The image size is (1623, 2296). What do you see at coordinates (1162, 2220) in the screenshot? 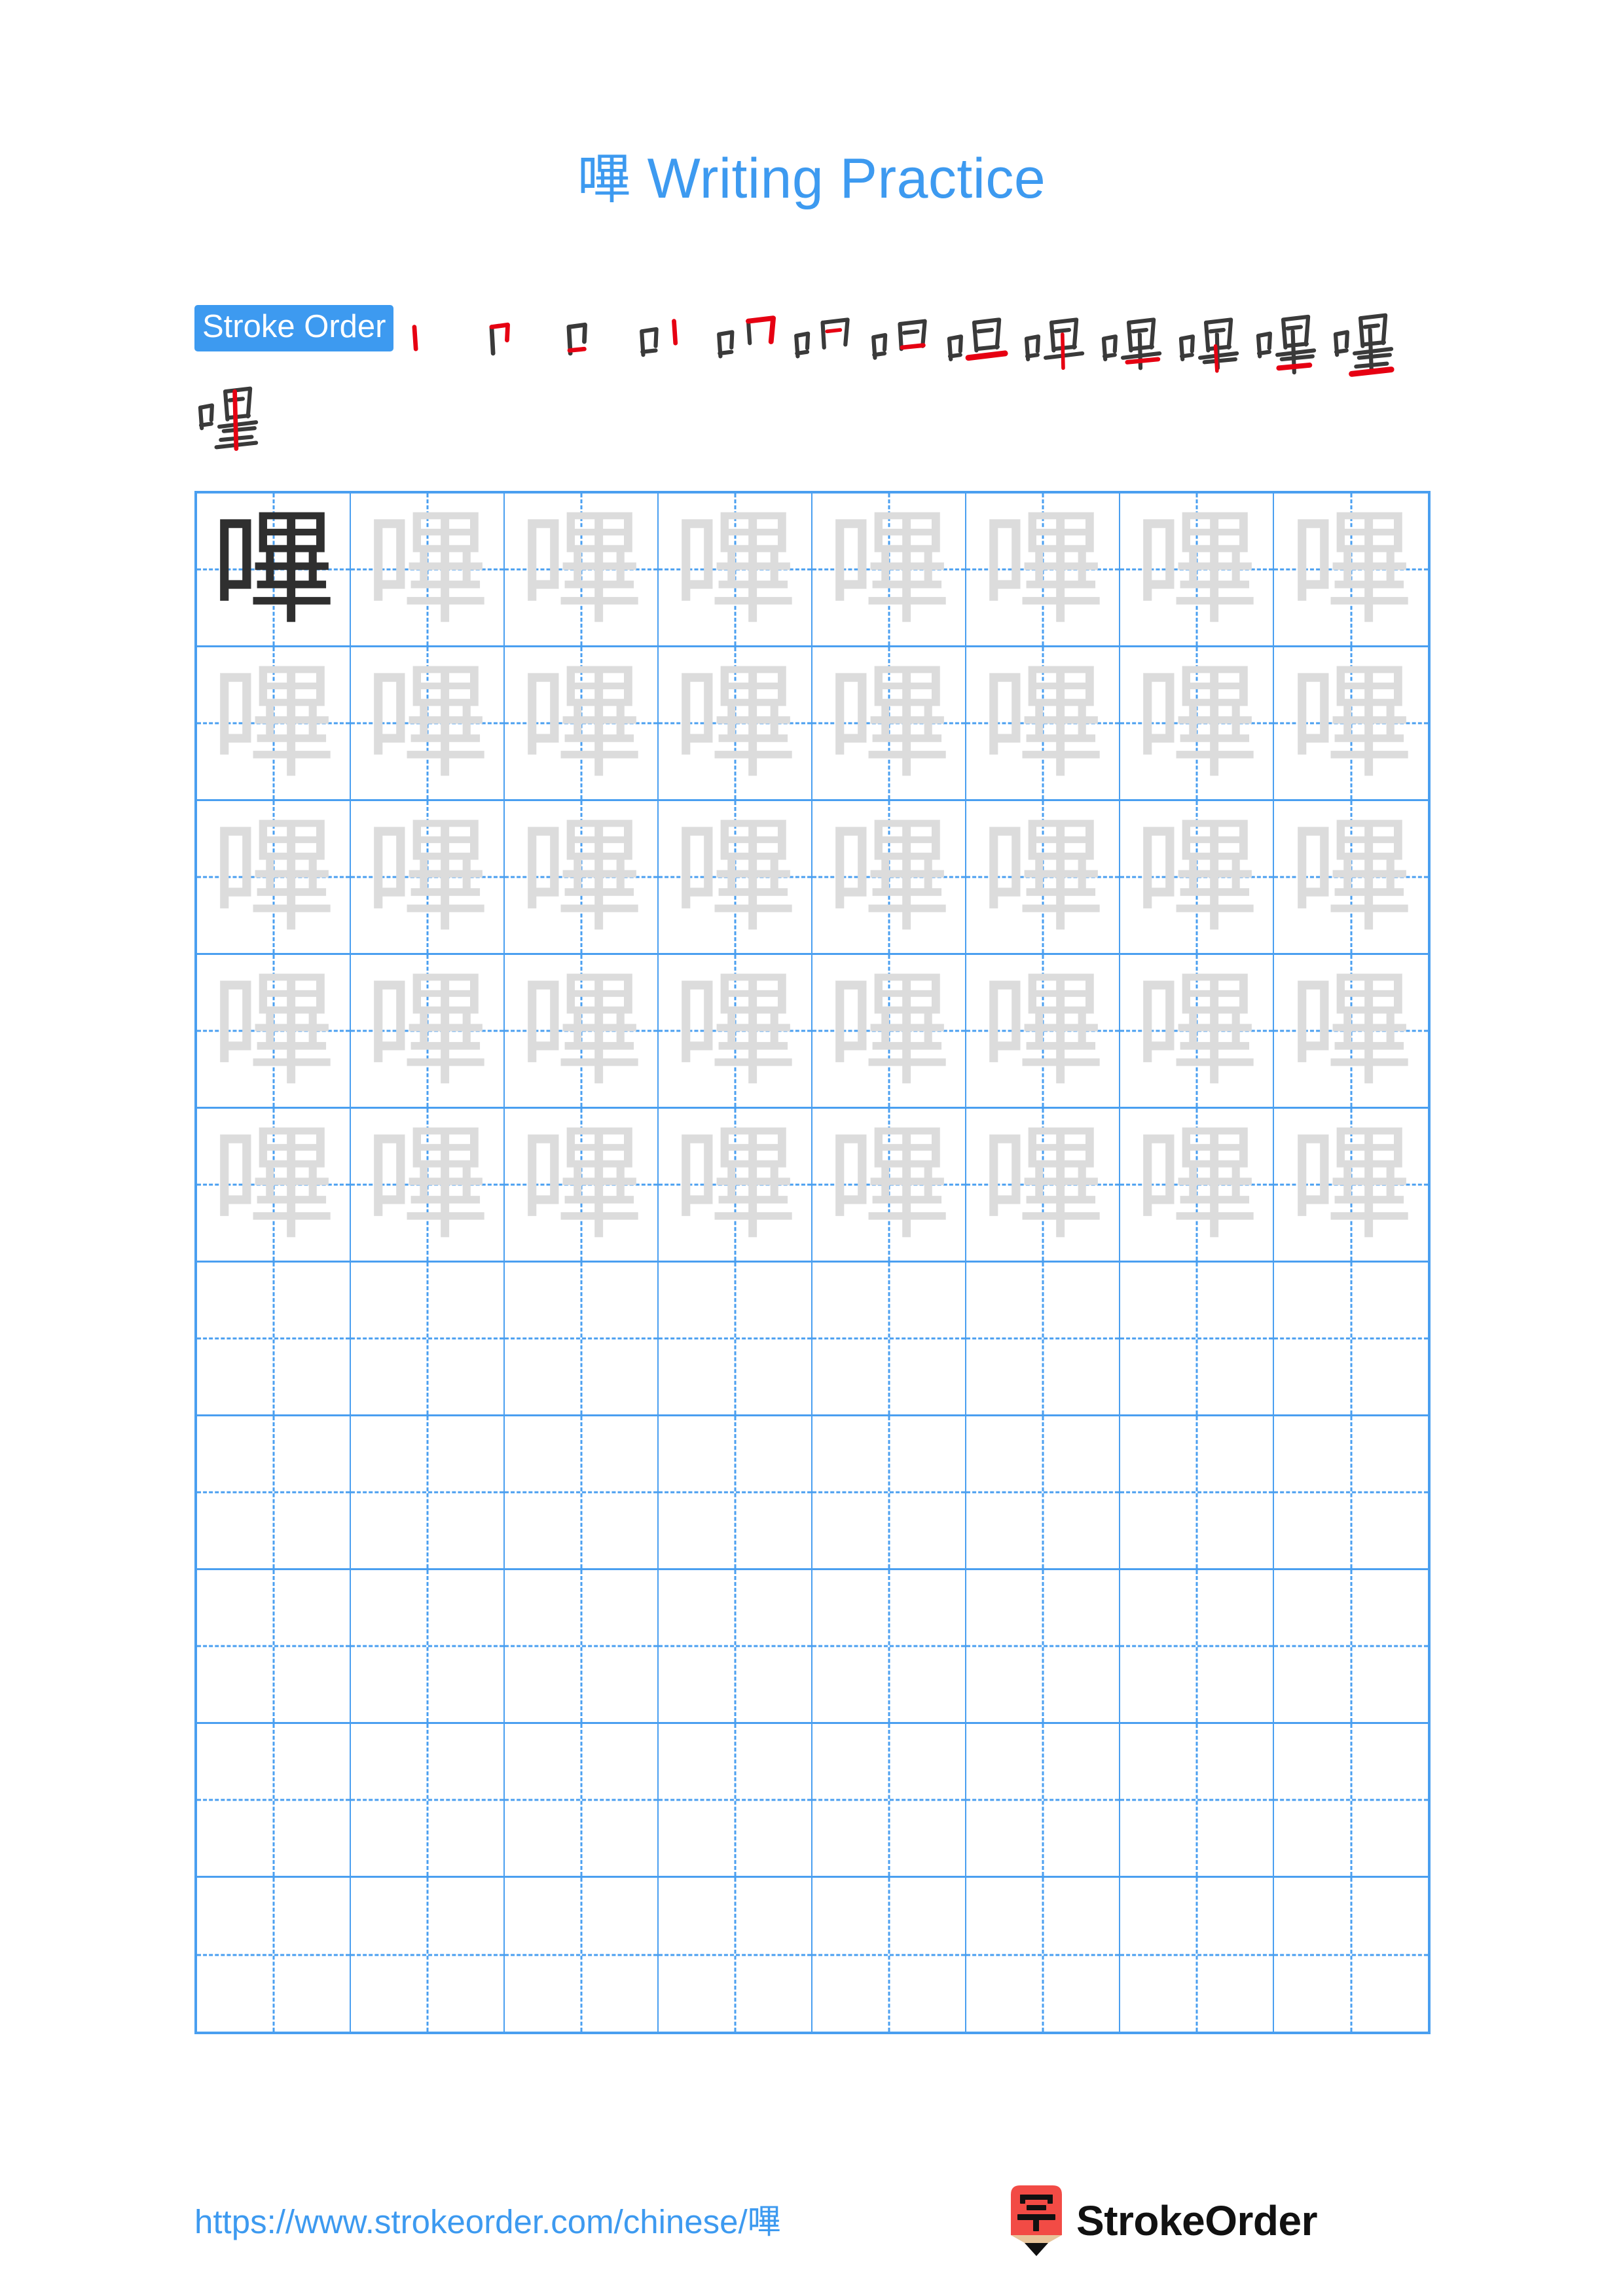
I see `footer-brand: StrokeOrder` at bounding box center [1162, 2220].